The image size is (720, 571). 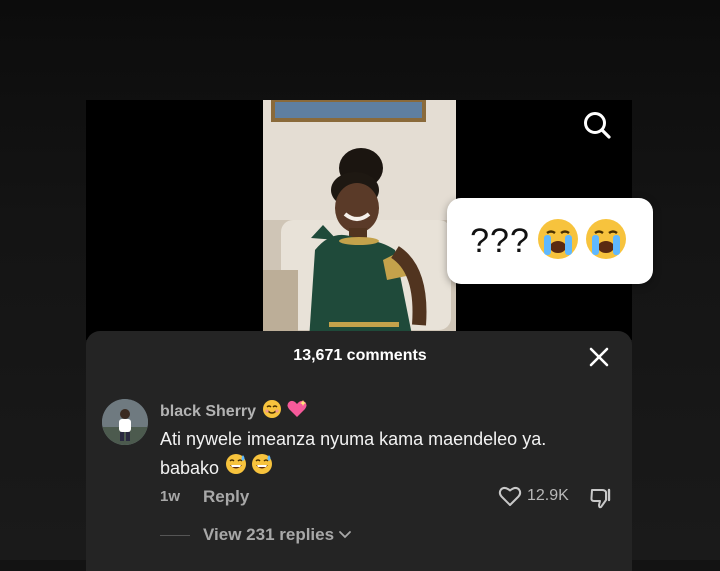 I want to click on comment-text-line2: babako, so click(x=190, y=467).